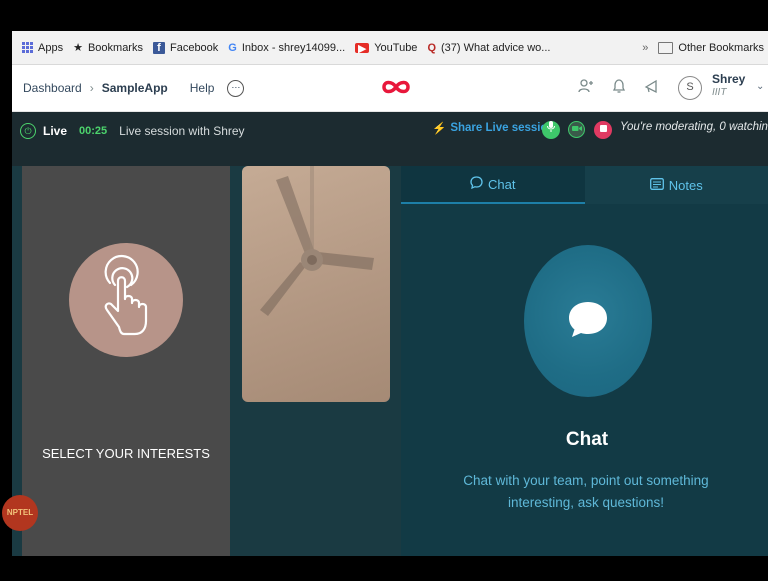 Image resolution: width=768 pixels, height=581 pixels. I want to click on bookmark-label: Apps, so click(51, 47).